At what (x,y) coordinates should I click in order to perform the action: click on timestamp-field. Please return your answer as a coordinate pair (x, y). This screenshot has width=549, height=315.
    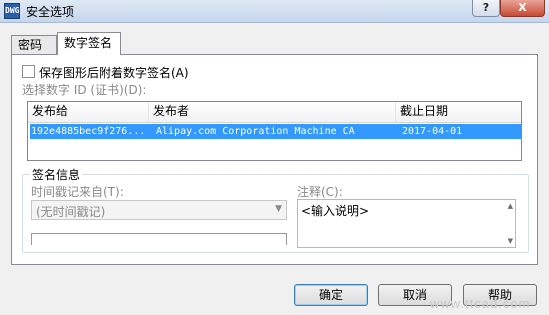
    Looking at the image, I should click on (159, 239).